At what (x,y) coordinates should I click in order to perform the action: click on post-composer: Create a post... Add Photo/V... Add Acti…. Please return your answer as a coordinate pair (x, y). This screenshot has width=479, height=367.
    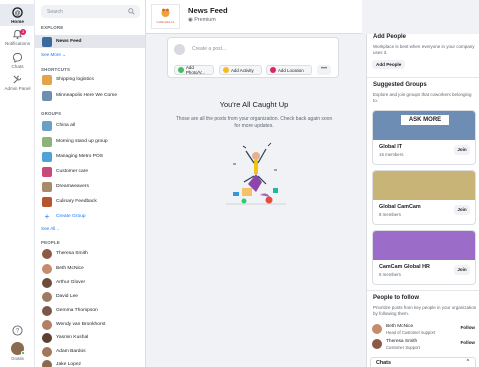
    Looking at the image, I should click on (253, 57).